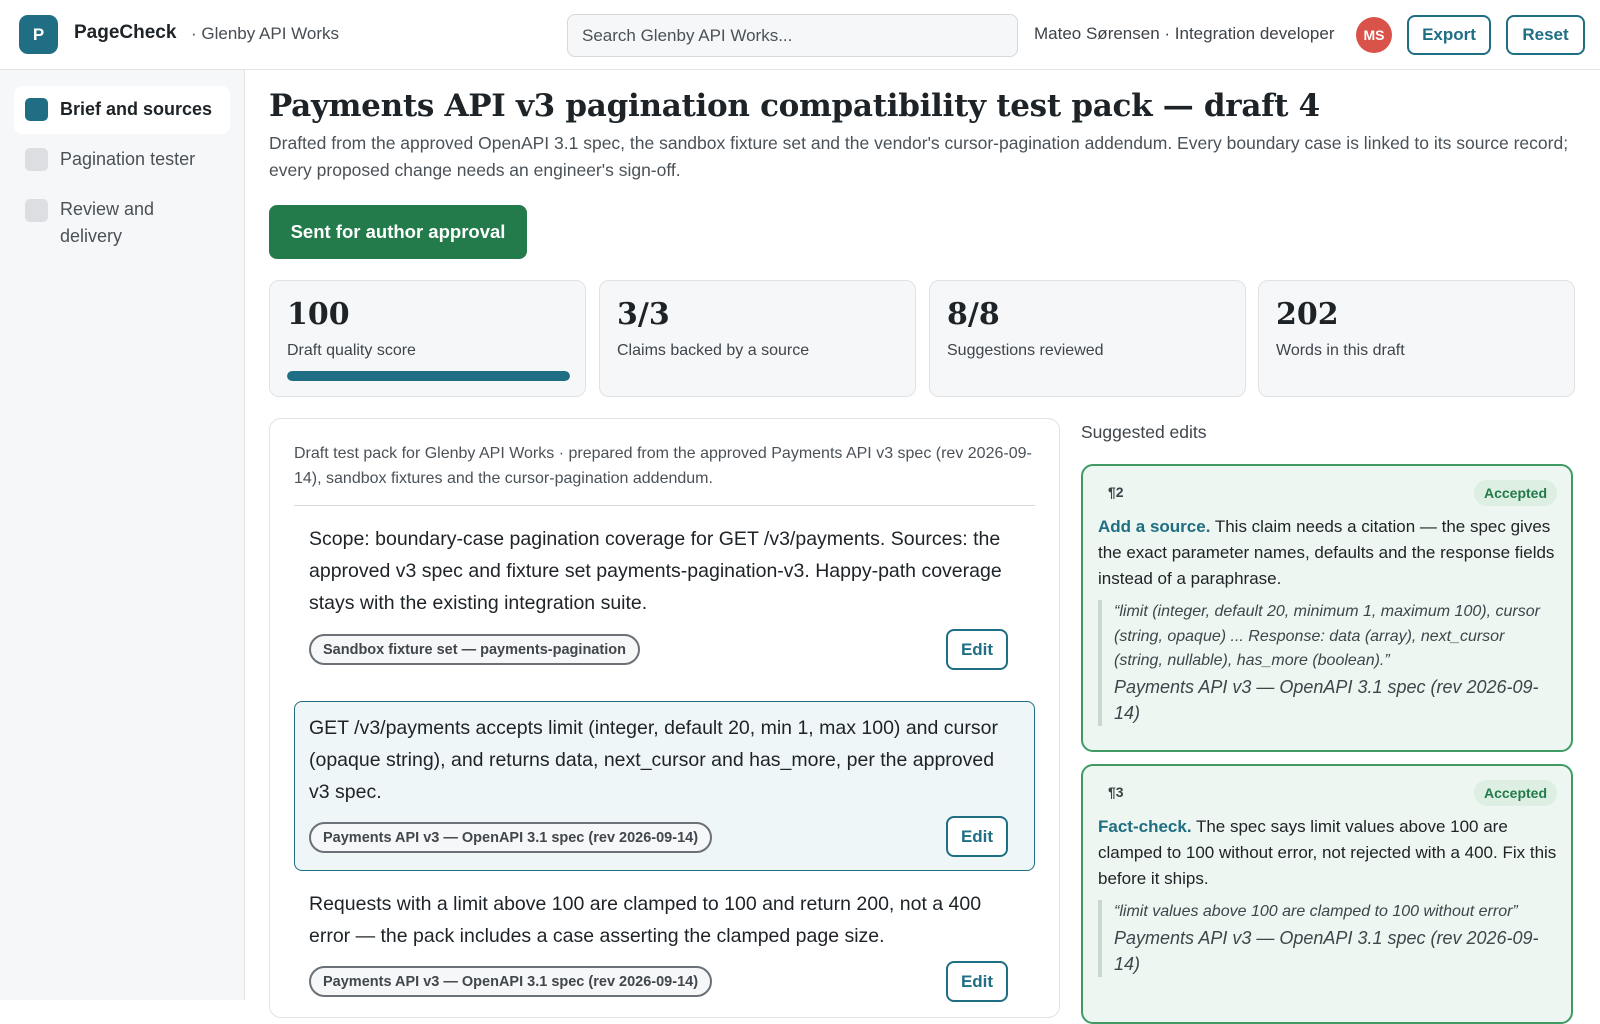 The width and height of the screenshot is (1600, 1024). I want to click on stat-value: 8/8, so click(973, 314).